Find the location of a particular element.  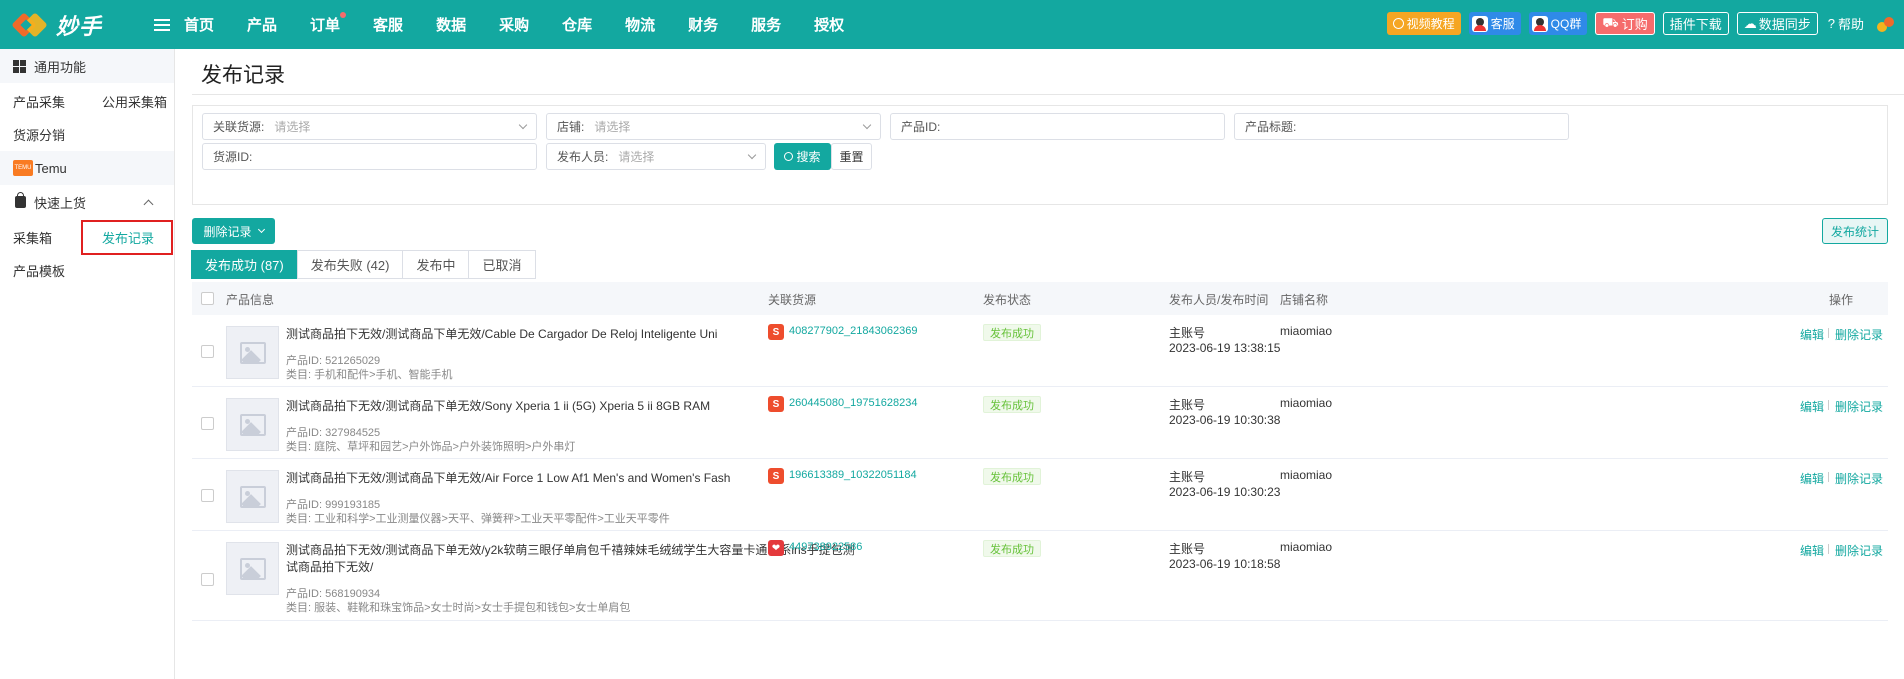

brand-logo-icon is located at coordinates (1886, 24).